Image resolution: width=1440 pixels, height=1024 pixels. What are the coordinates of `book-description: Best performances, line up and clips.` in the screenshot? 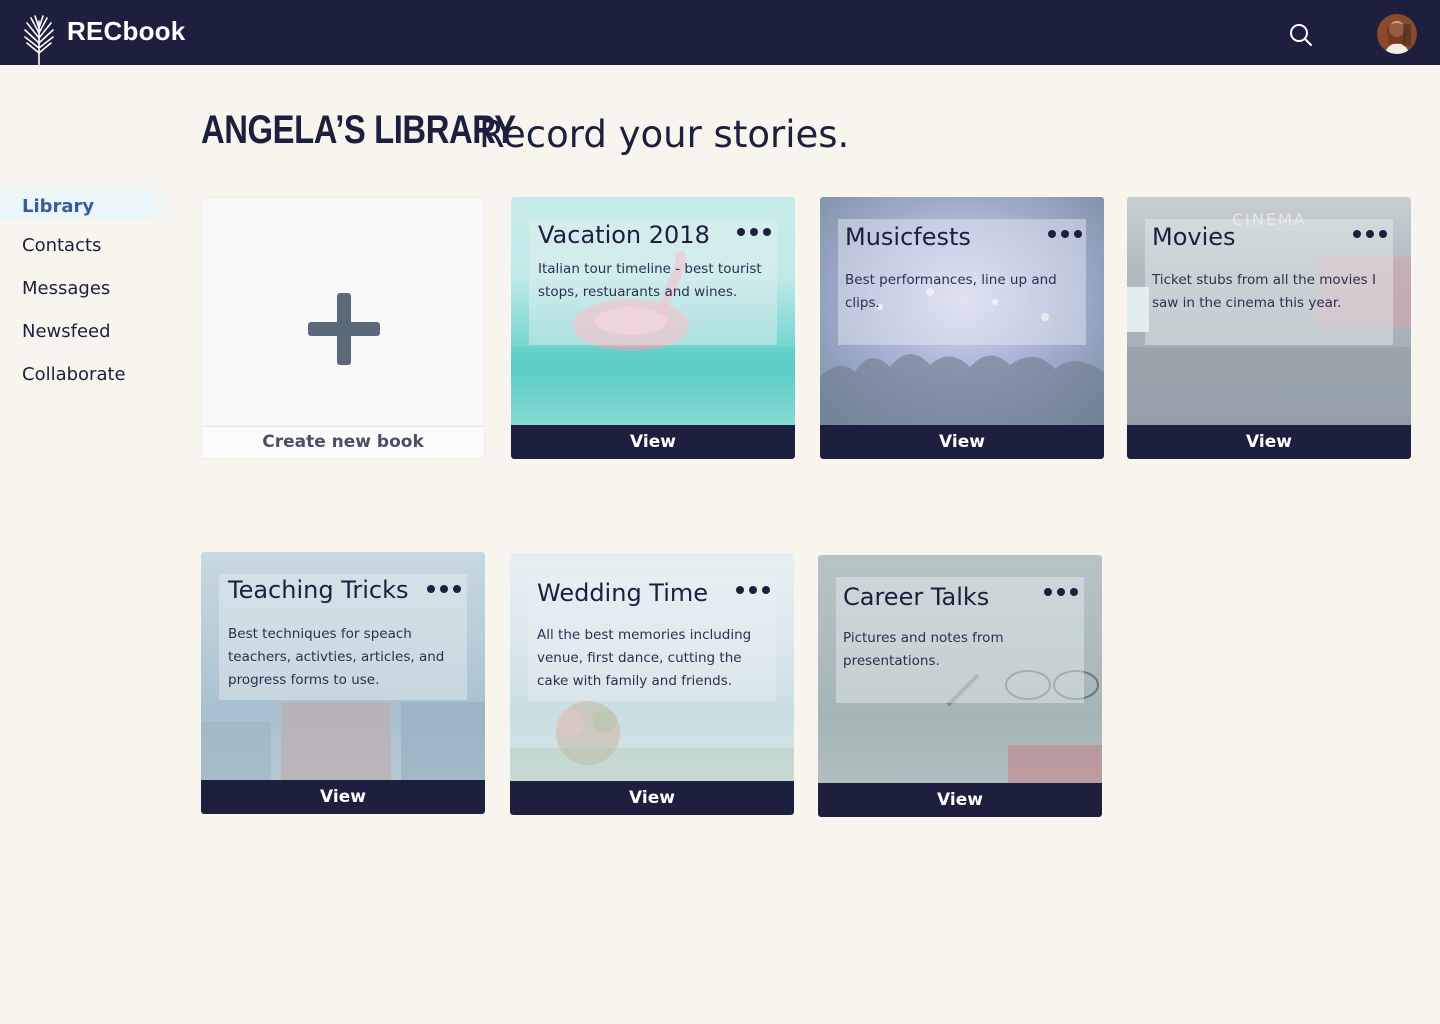 It's located at (951, 291).